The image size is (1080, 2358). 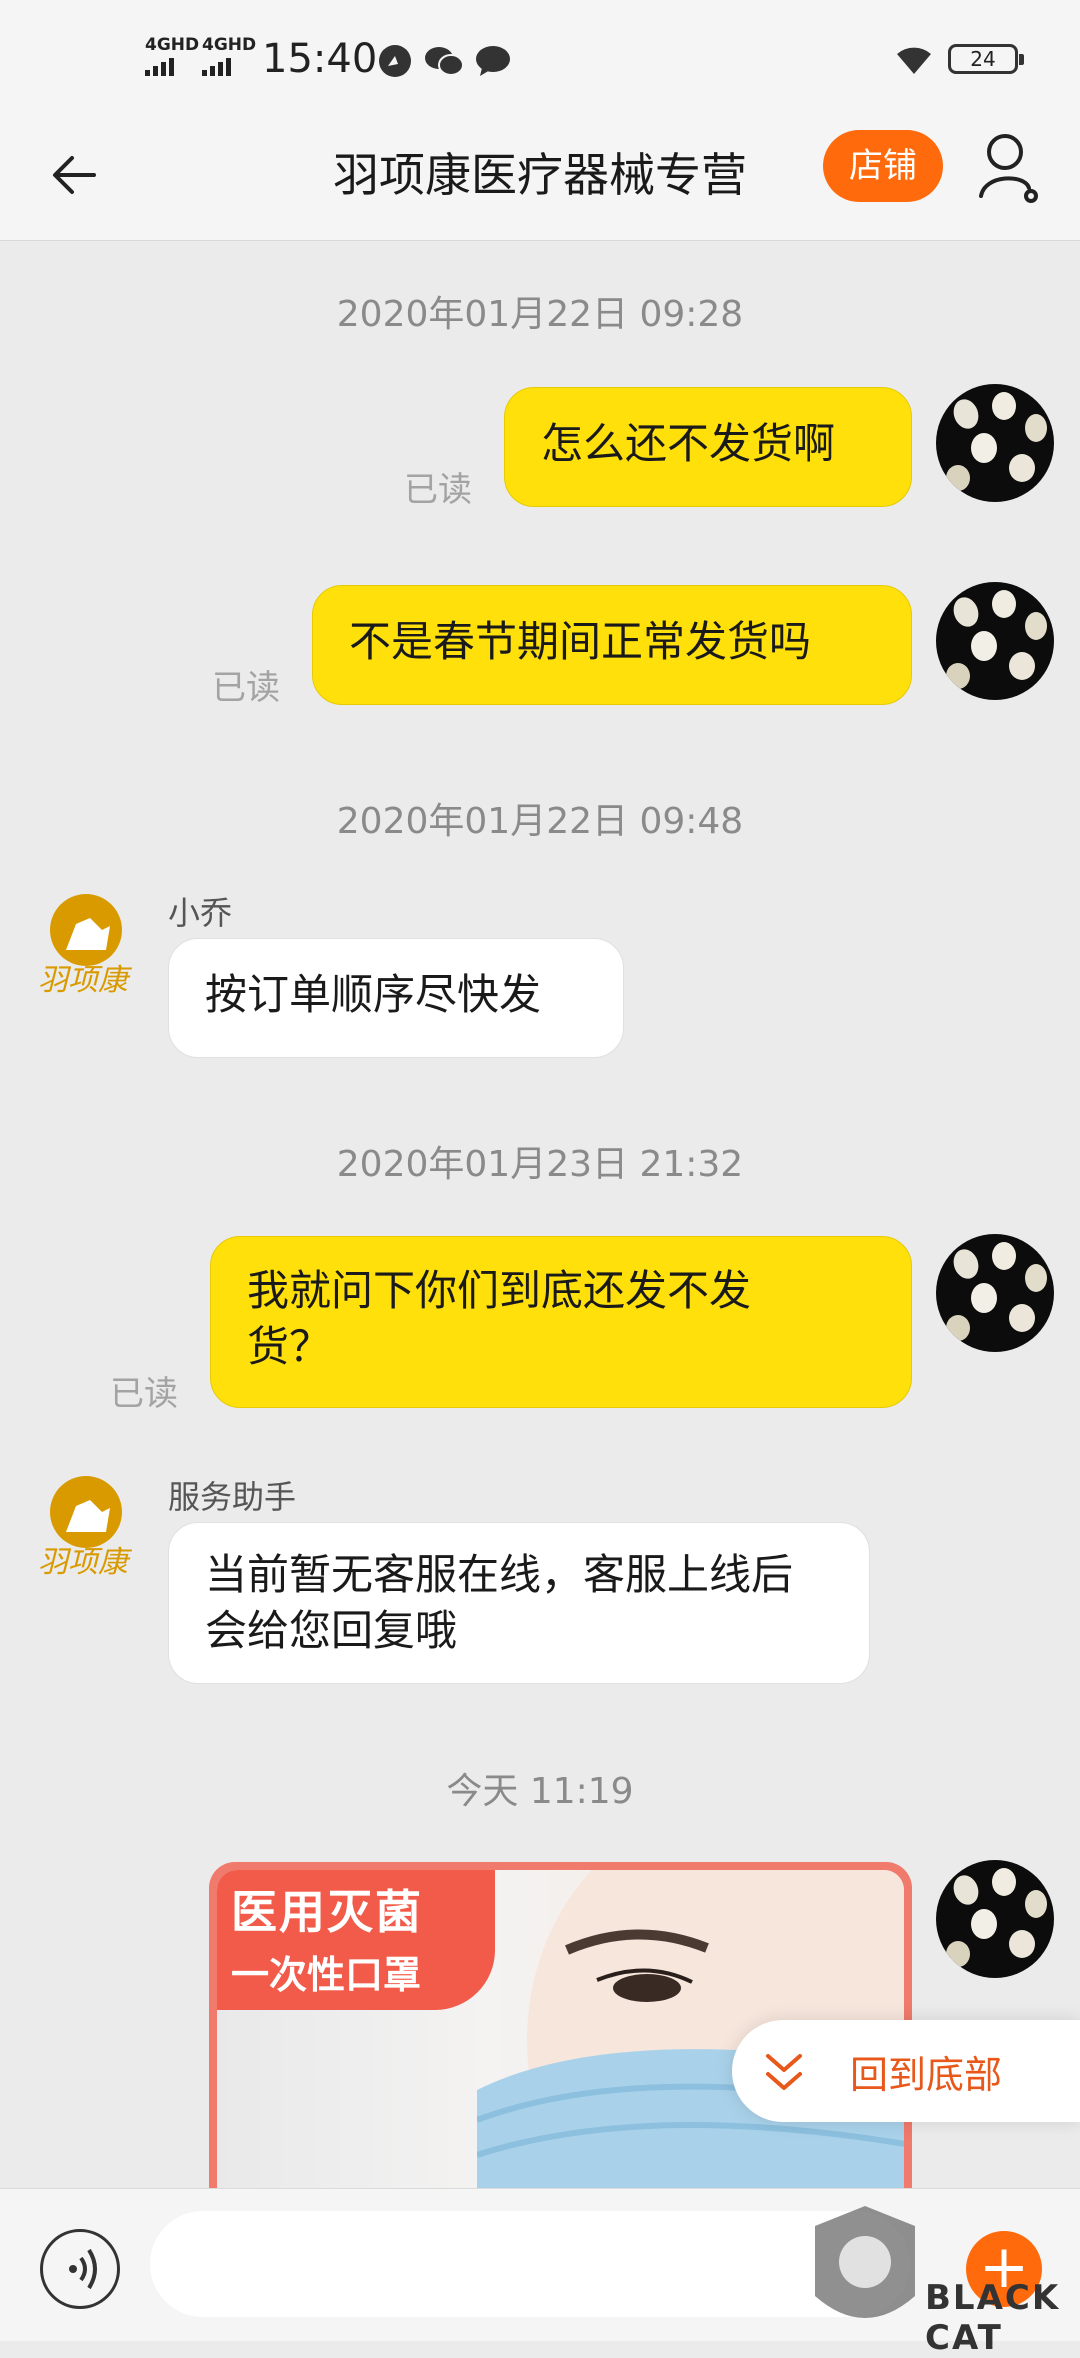 What do you see at coordinates (688, 443) in the screenshot?
I see `message-text: 怎么还不发货啊` at bounding box center [688, 443].